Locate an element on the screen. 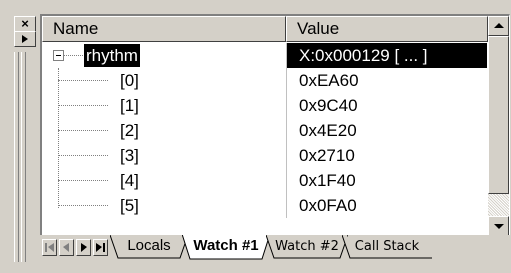  tab-watch-1: Watch #1 is located at coordinates (226, 247).